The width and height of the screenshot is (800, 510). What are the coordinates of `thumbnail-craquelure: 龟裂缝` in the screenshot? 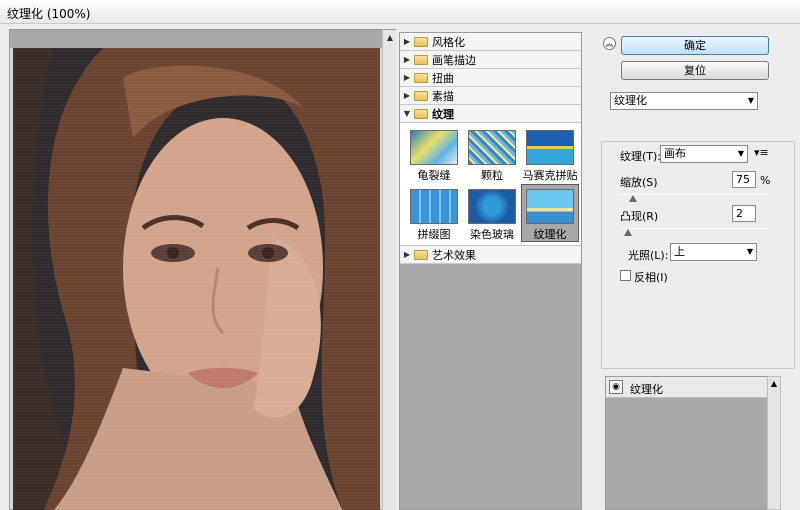 It's located at (434, 155).